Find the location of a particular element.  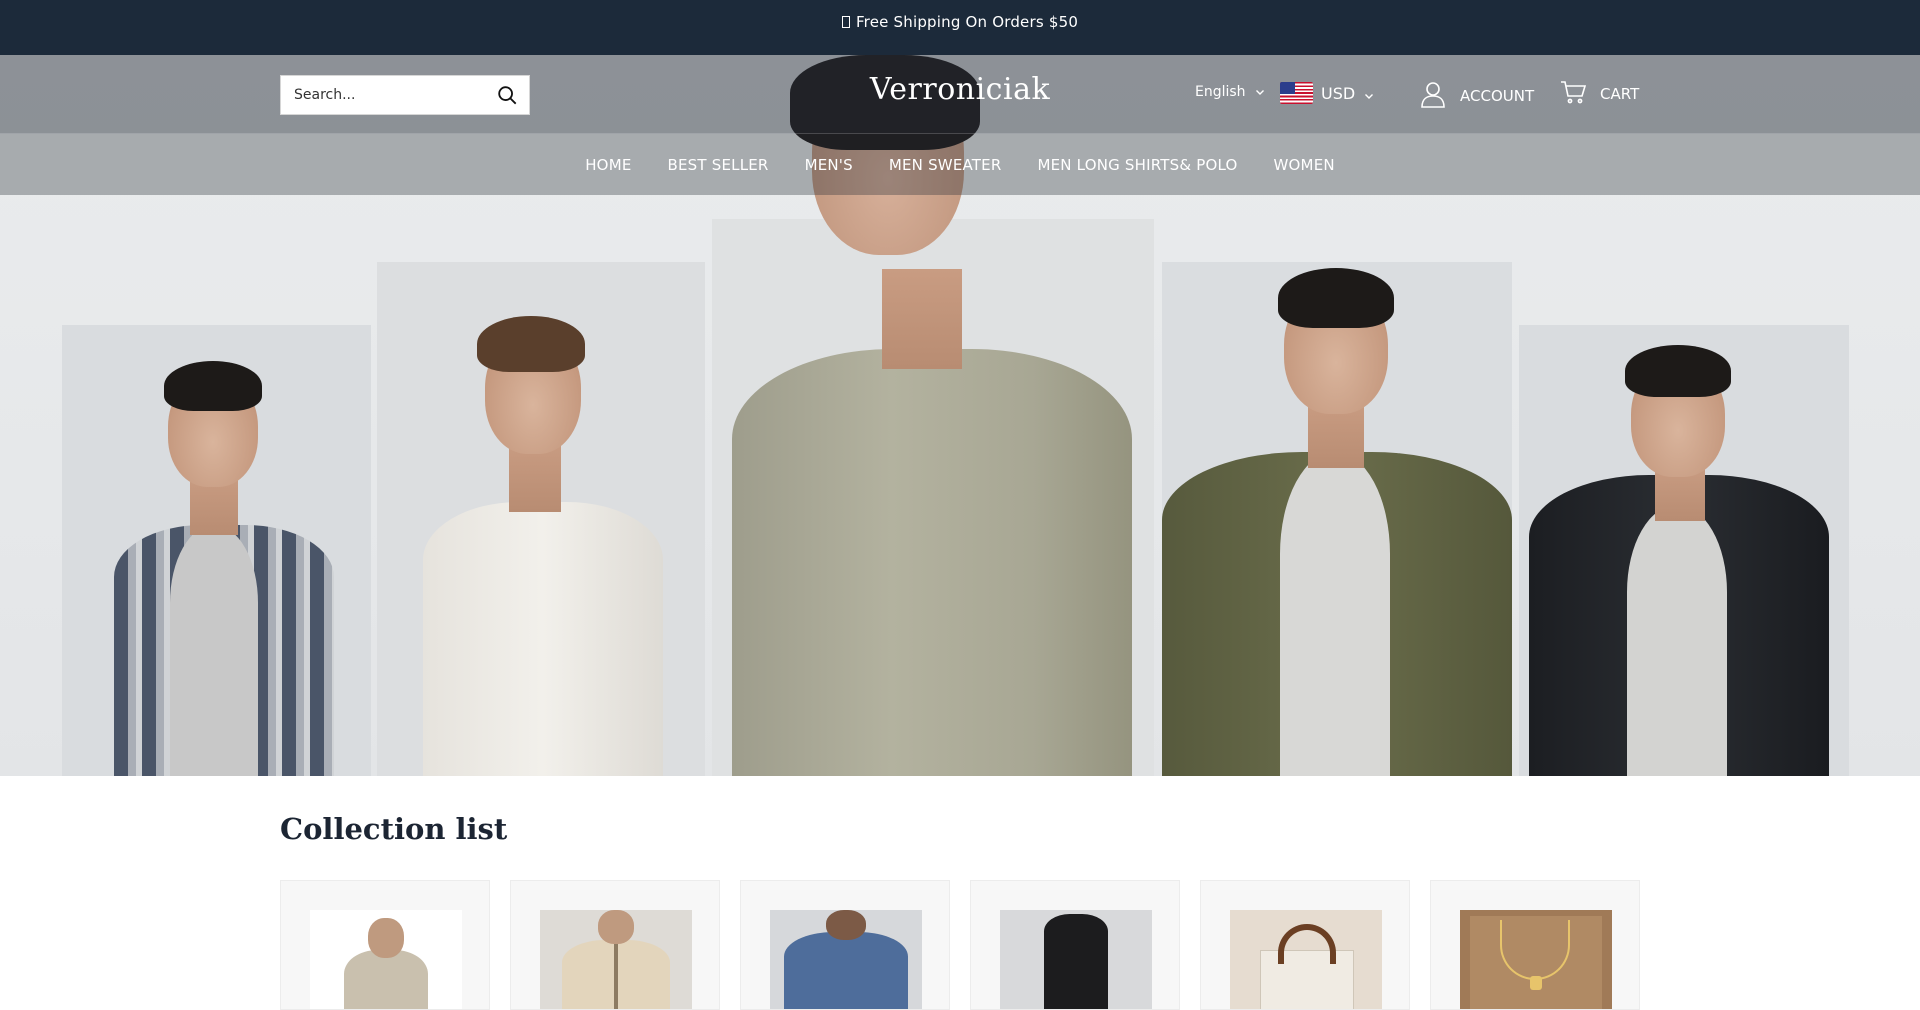

account-link: ACCOUNT is located at coordinates (1477, 96).